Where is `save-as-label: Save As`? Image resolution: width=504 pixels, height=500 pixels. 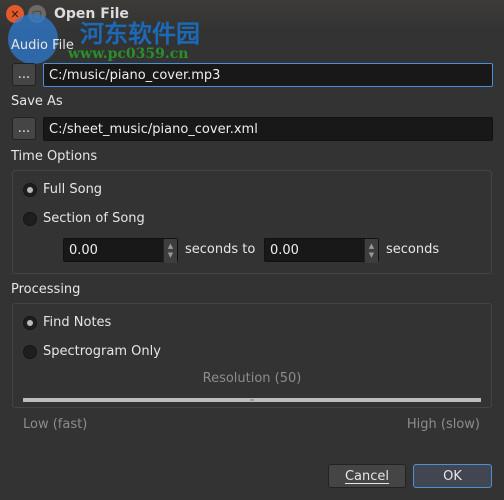
save-as-label: Save As is located at coordinates (37, 101).